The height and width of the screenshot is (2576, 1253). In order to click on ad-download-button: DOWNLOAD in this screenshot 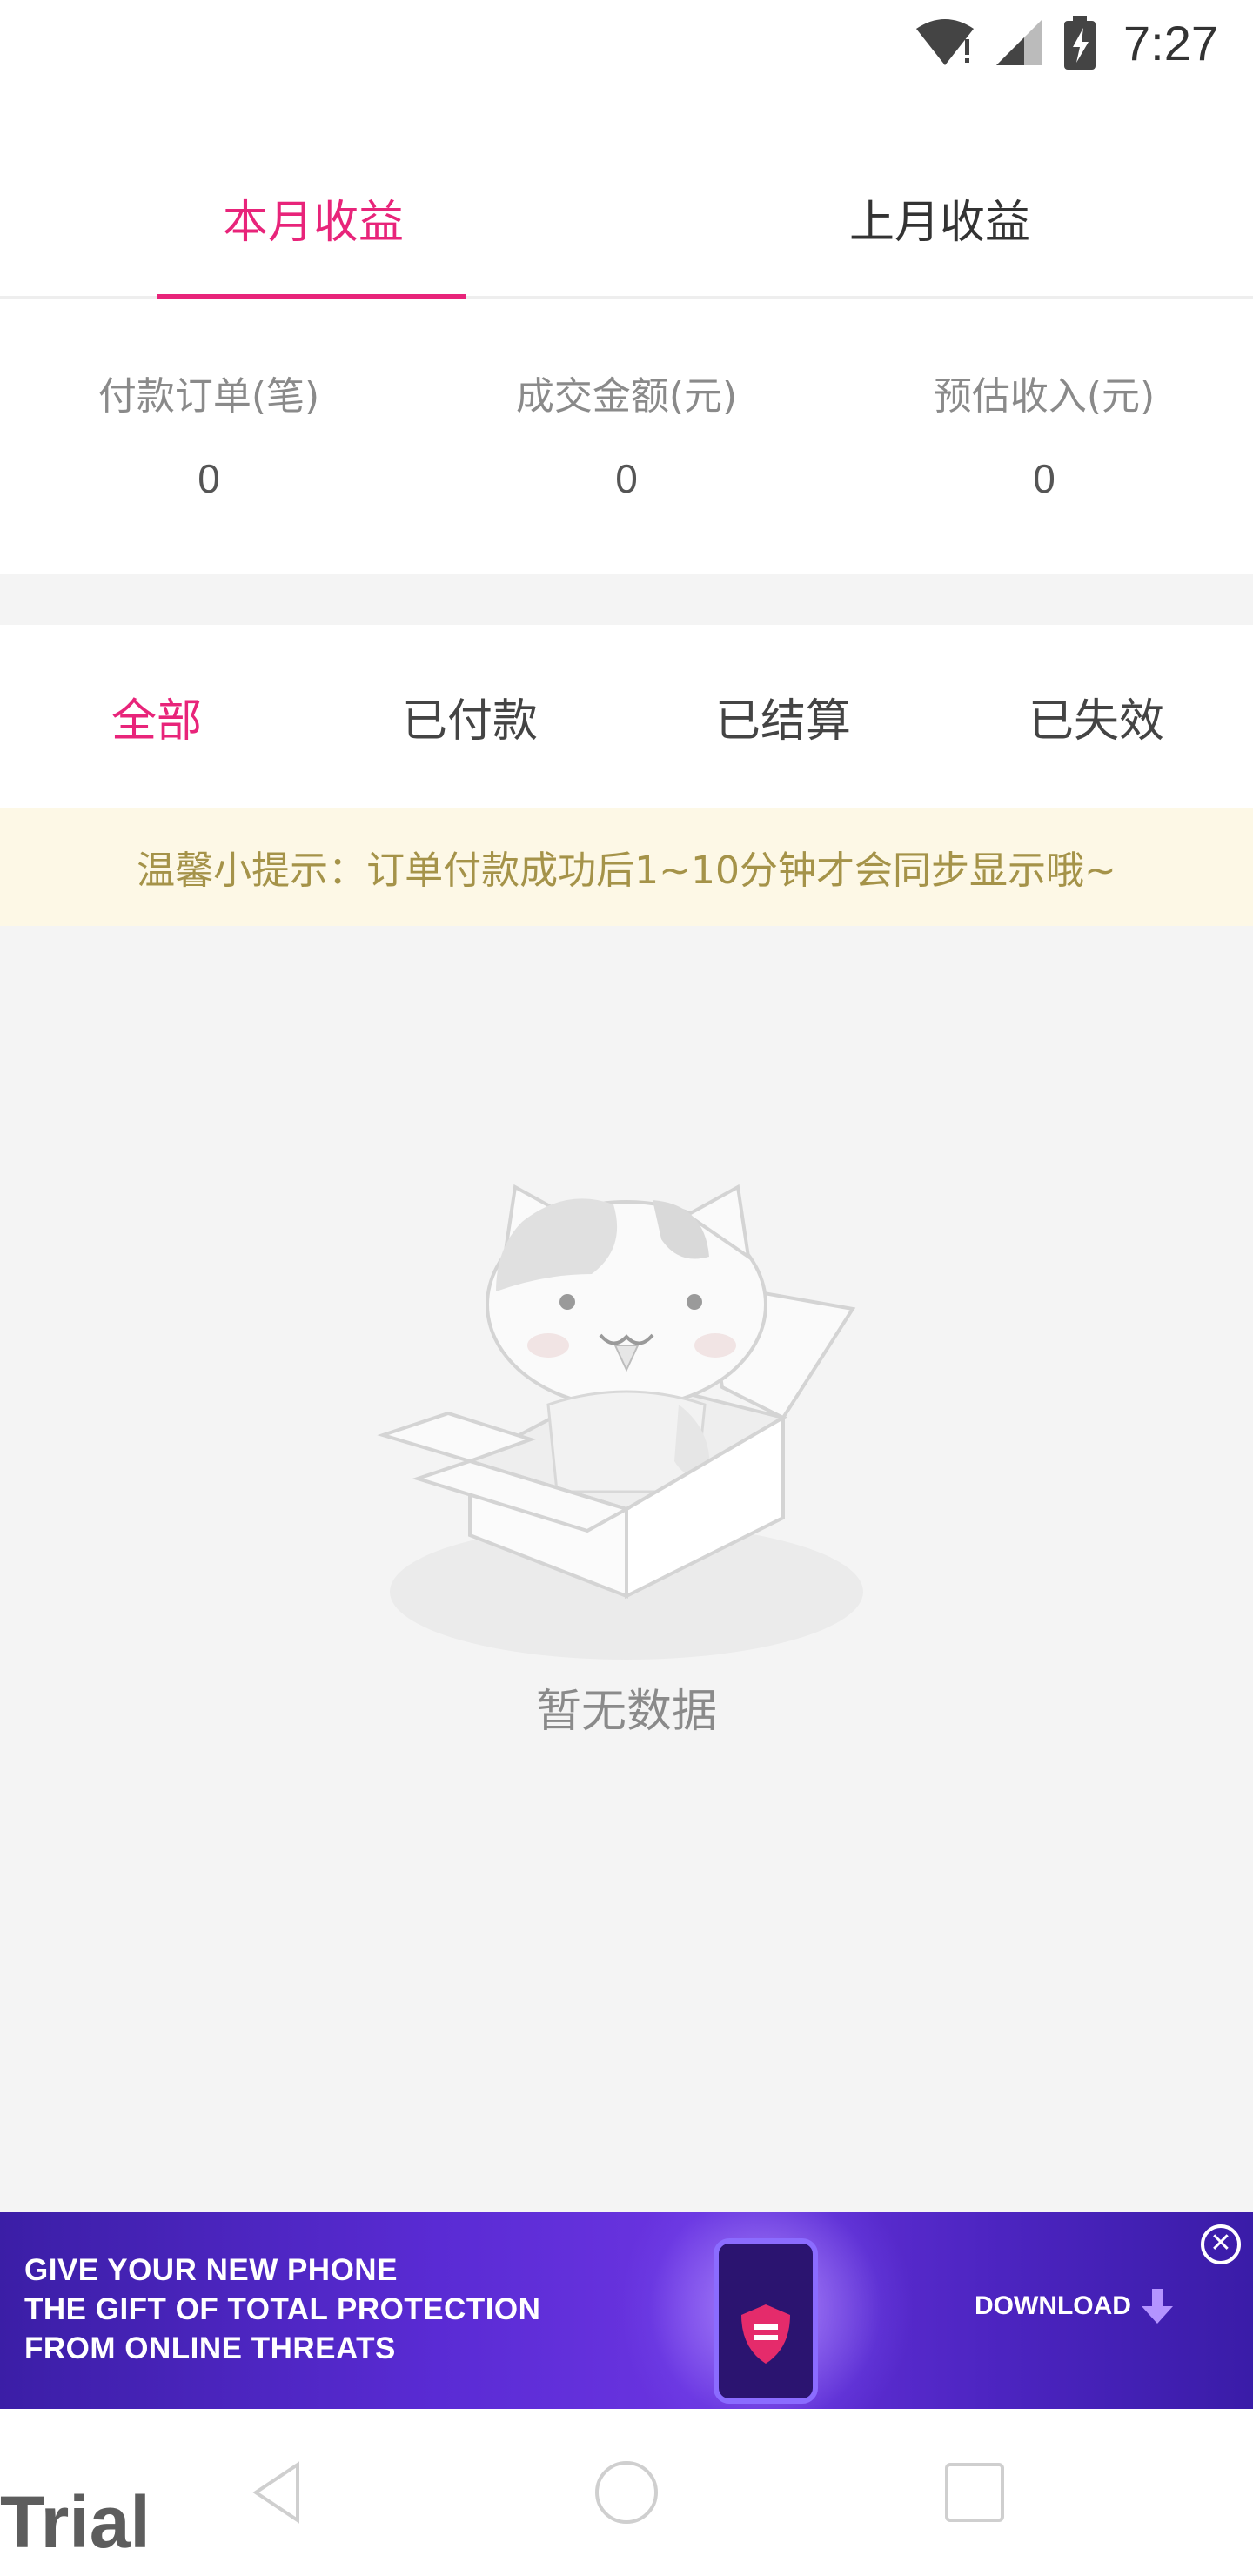, I will do `click(1075, 2306)`.